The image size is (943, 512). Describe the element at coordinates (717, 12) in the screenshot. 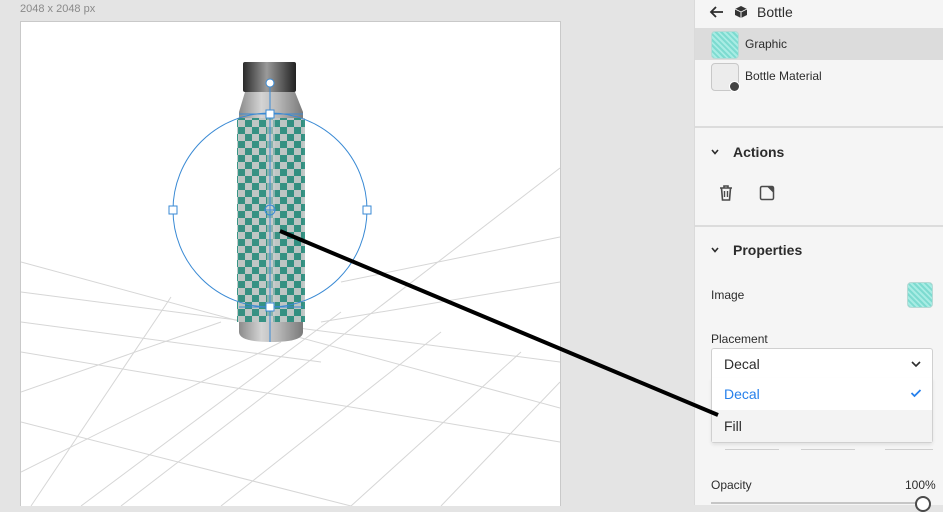

I see `back-arrow-icon` at that location.